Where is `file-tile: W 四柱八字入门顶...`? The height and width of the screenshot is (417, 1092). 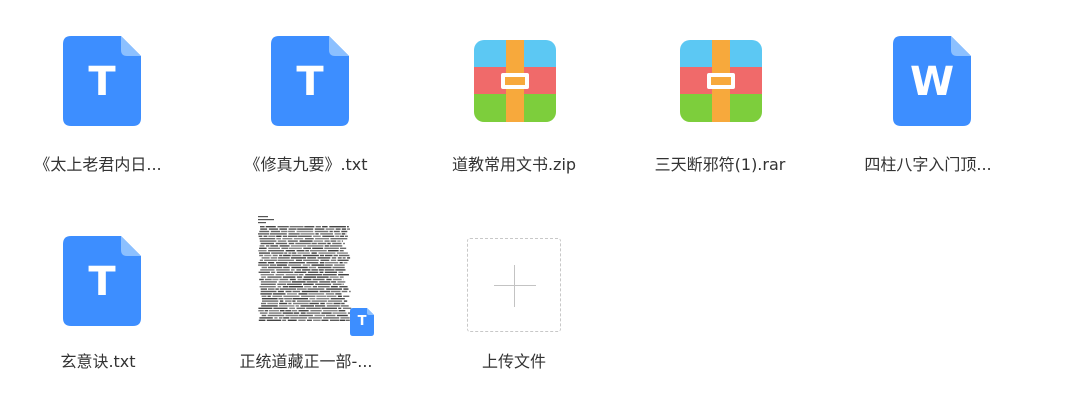 file-tile: W 四柱八字入门顶... is located at coordinates (928, 87).